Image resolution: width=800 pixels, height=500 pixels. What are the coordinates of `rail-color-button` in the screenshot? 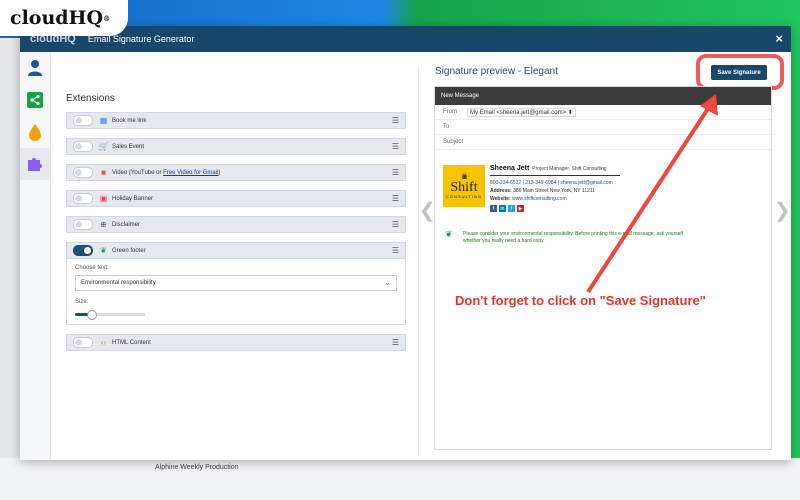 It's located at (35, 132).